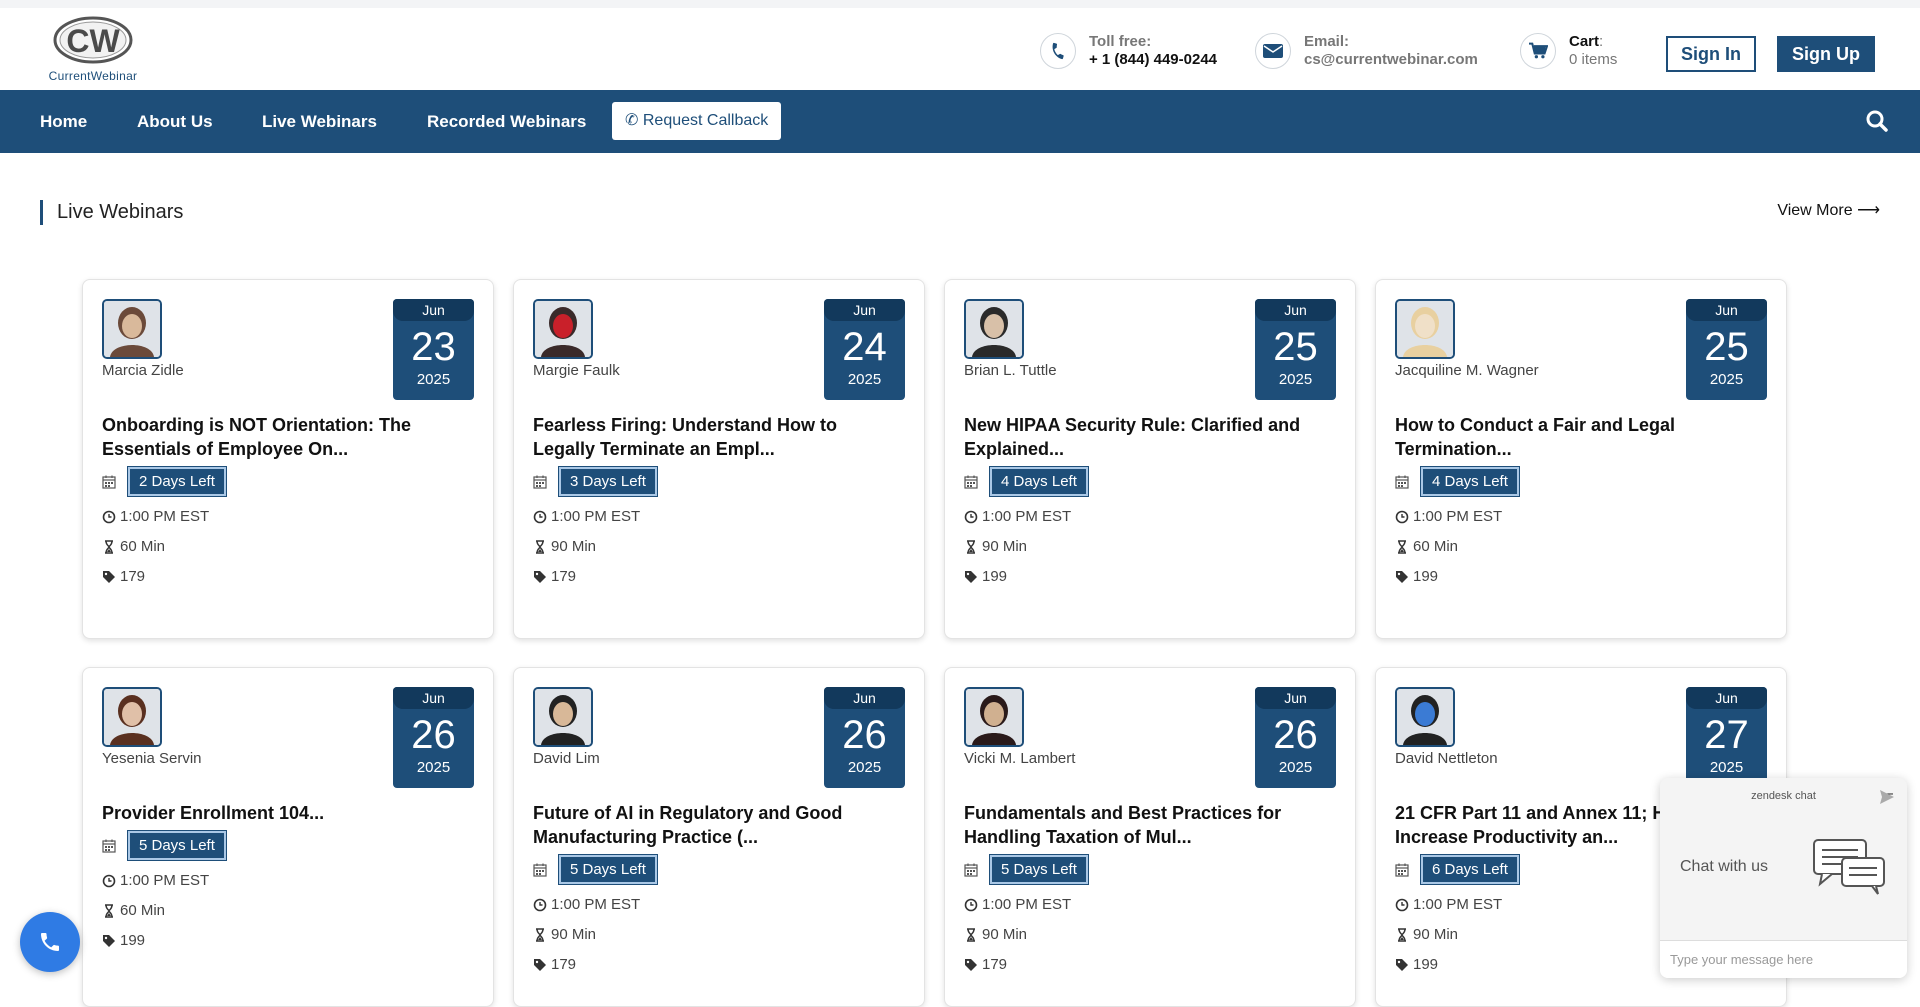 The image size is (1920, 1007). I want to click on date-day: 27, so click(1726, 735).